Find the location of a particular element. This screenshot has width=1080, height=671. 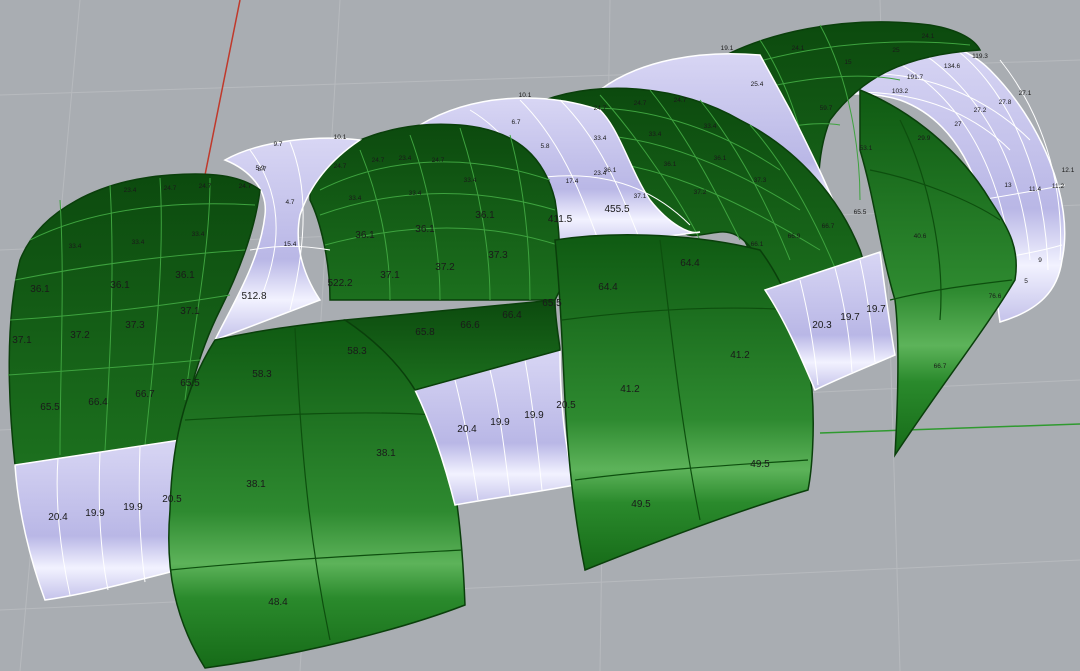

area-label: 58.3 is located at coordinates (357, 351).